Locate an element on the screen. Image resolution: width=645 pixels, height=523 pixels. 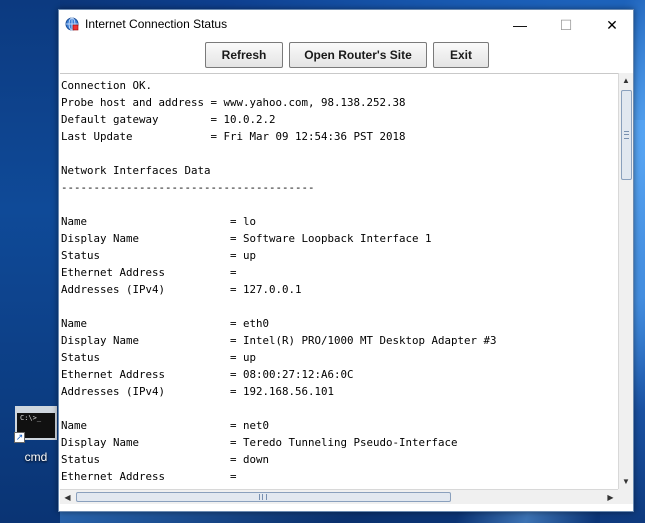
maximize-button: ☐ is located at coordinates (566, 25).